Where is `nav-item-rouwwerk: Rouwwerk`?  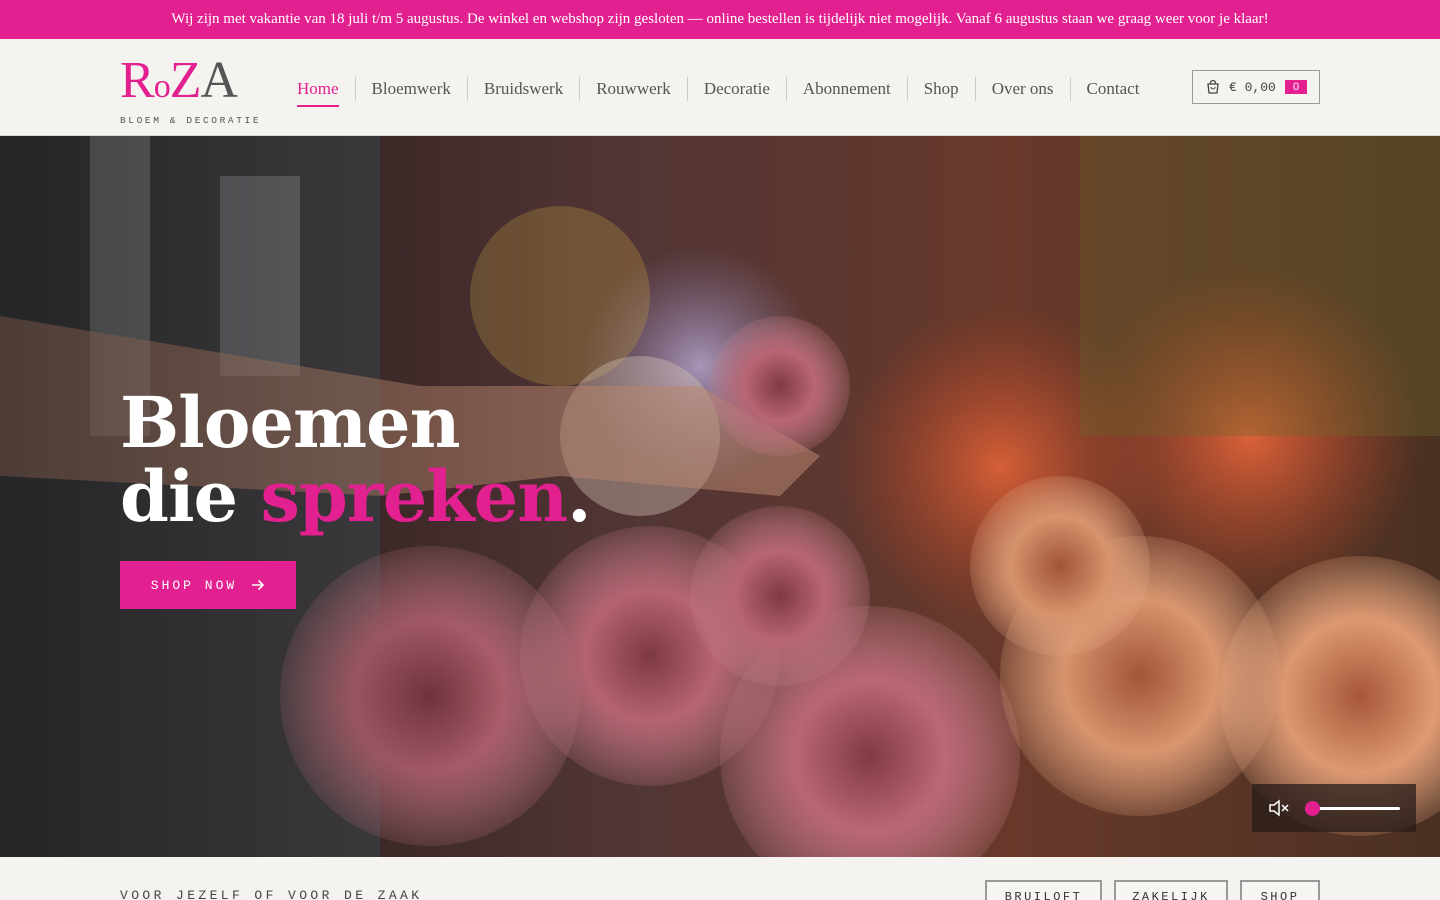 nav-item-rouwwerk: Rouwwerk is located at coordinates (633, 89).